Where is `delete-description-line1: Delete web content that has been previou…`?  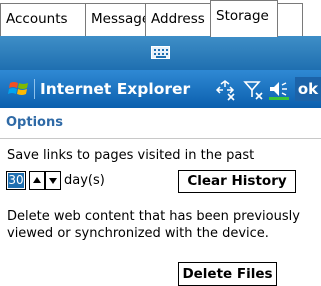
delete-description-line1: Delete web content that has been previou… is located at coordinates (153, 216).